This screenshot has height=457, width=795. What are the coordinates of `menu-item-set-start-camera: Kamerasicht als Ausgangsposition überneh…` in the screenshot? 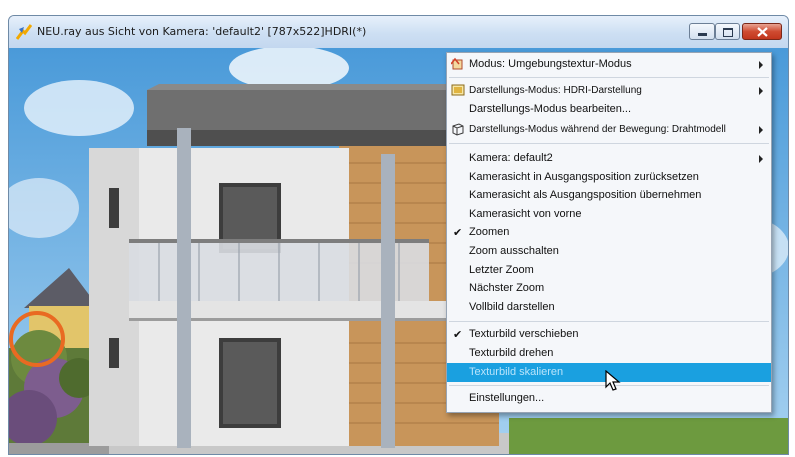 It's located at (609, 195).